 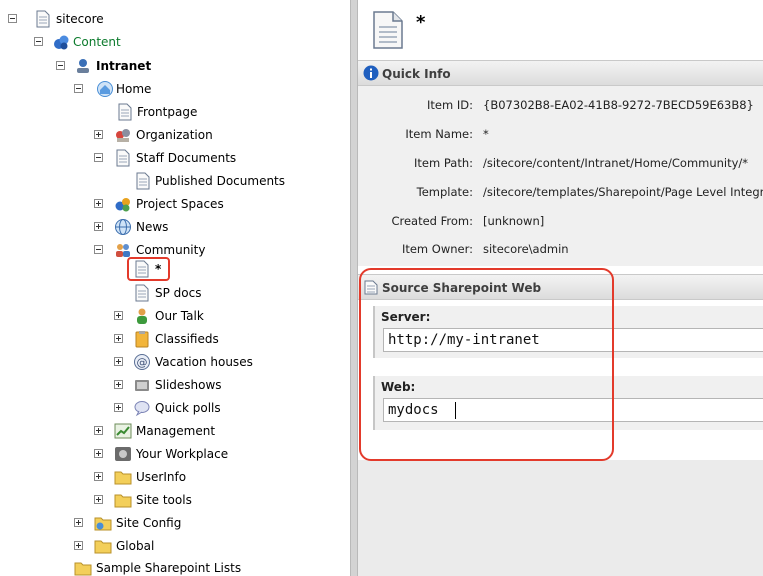 What do you see at coordinates (152, 227) in the screenshot?
I see `tree-label: News` at bounding box center [152, 227].